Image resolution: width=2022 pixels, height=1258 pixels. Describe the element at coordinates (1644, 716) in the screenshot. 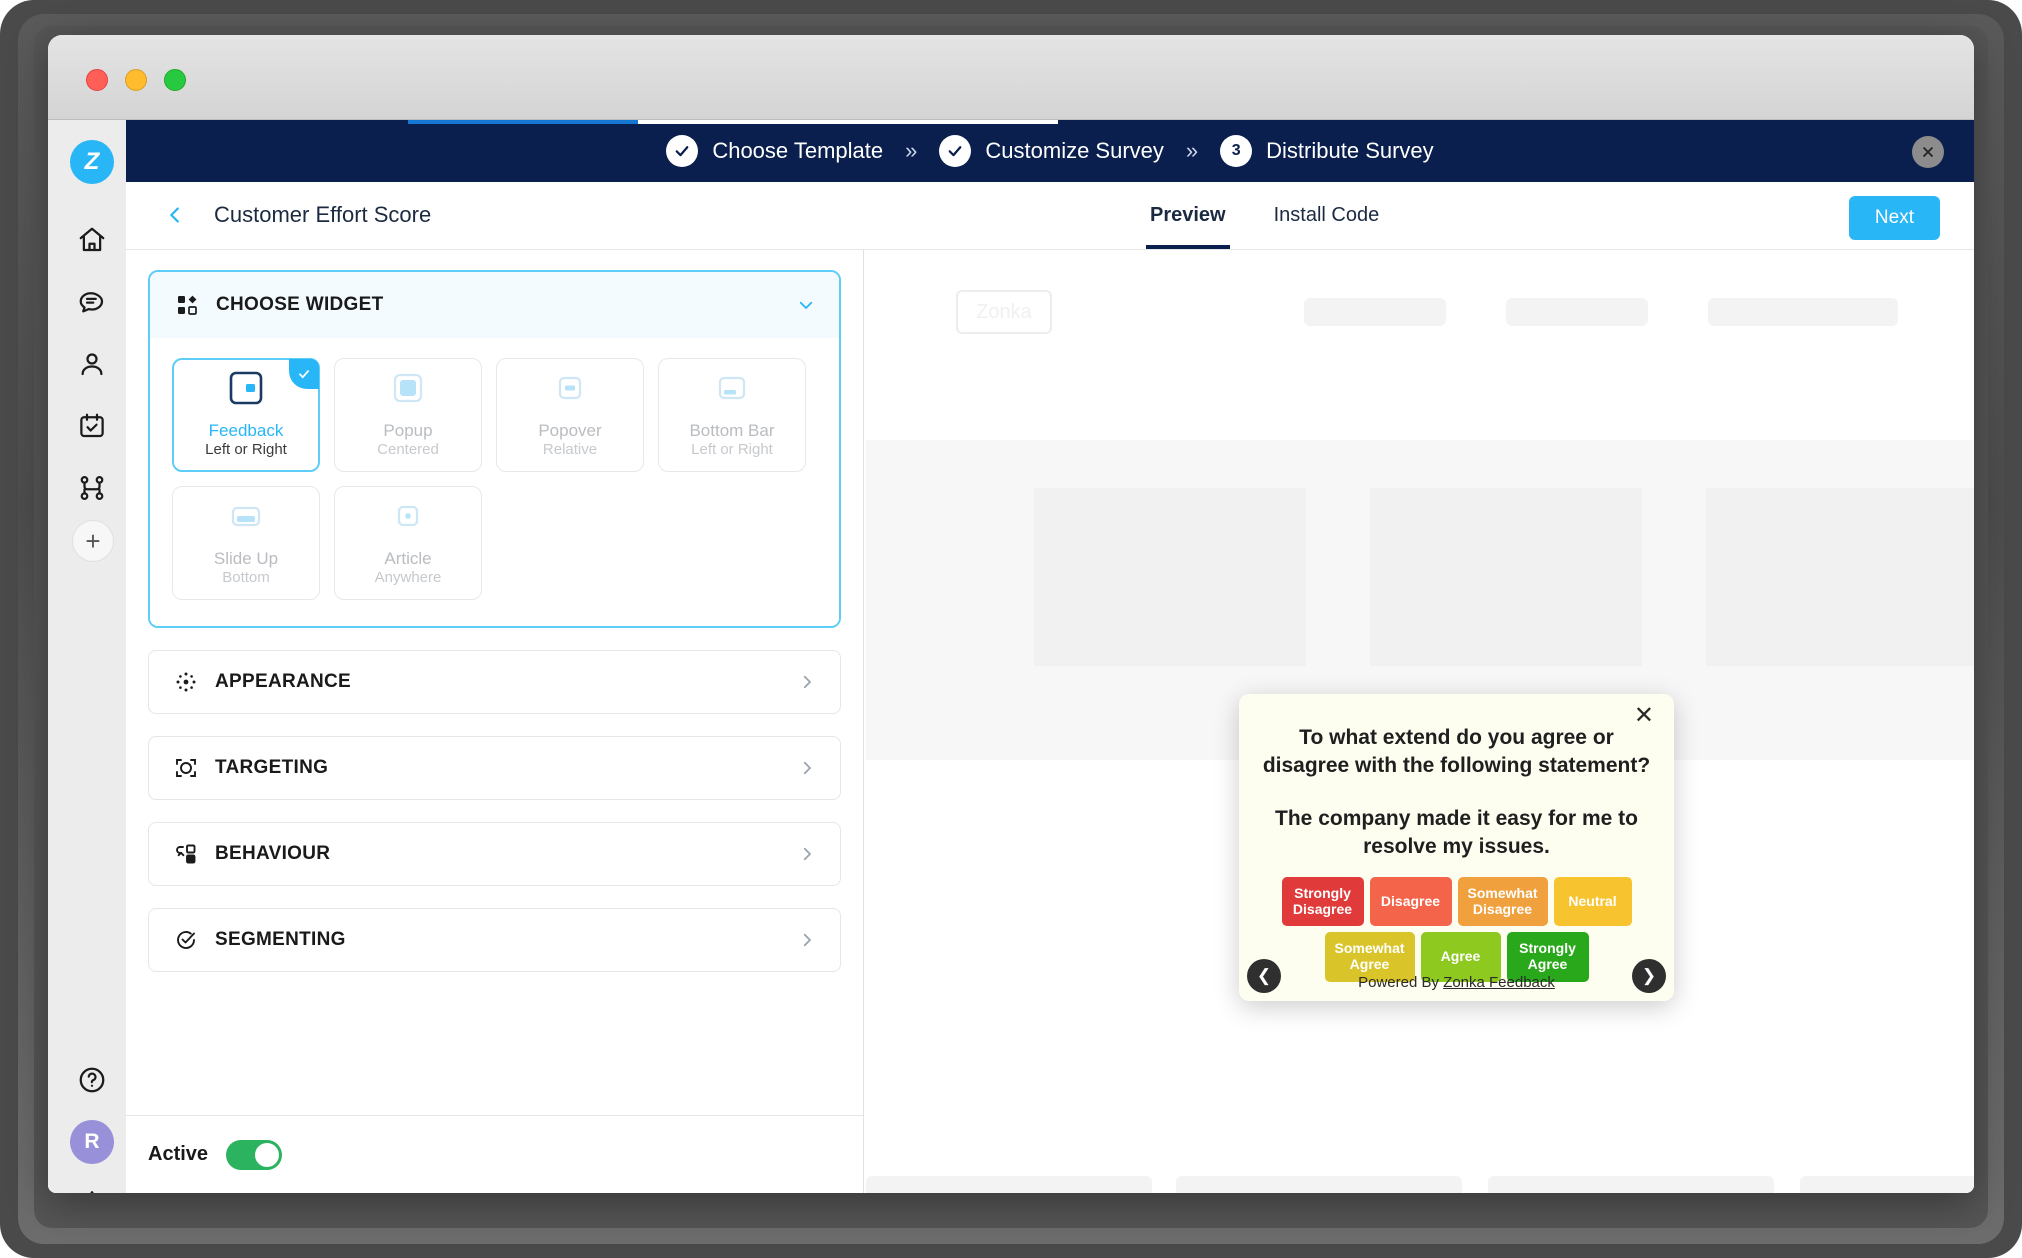

I see `close-icon: ✕` at that location.